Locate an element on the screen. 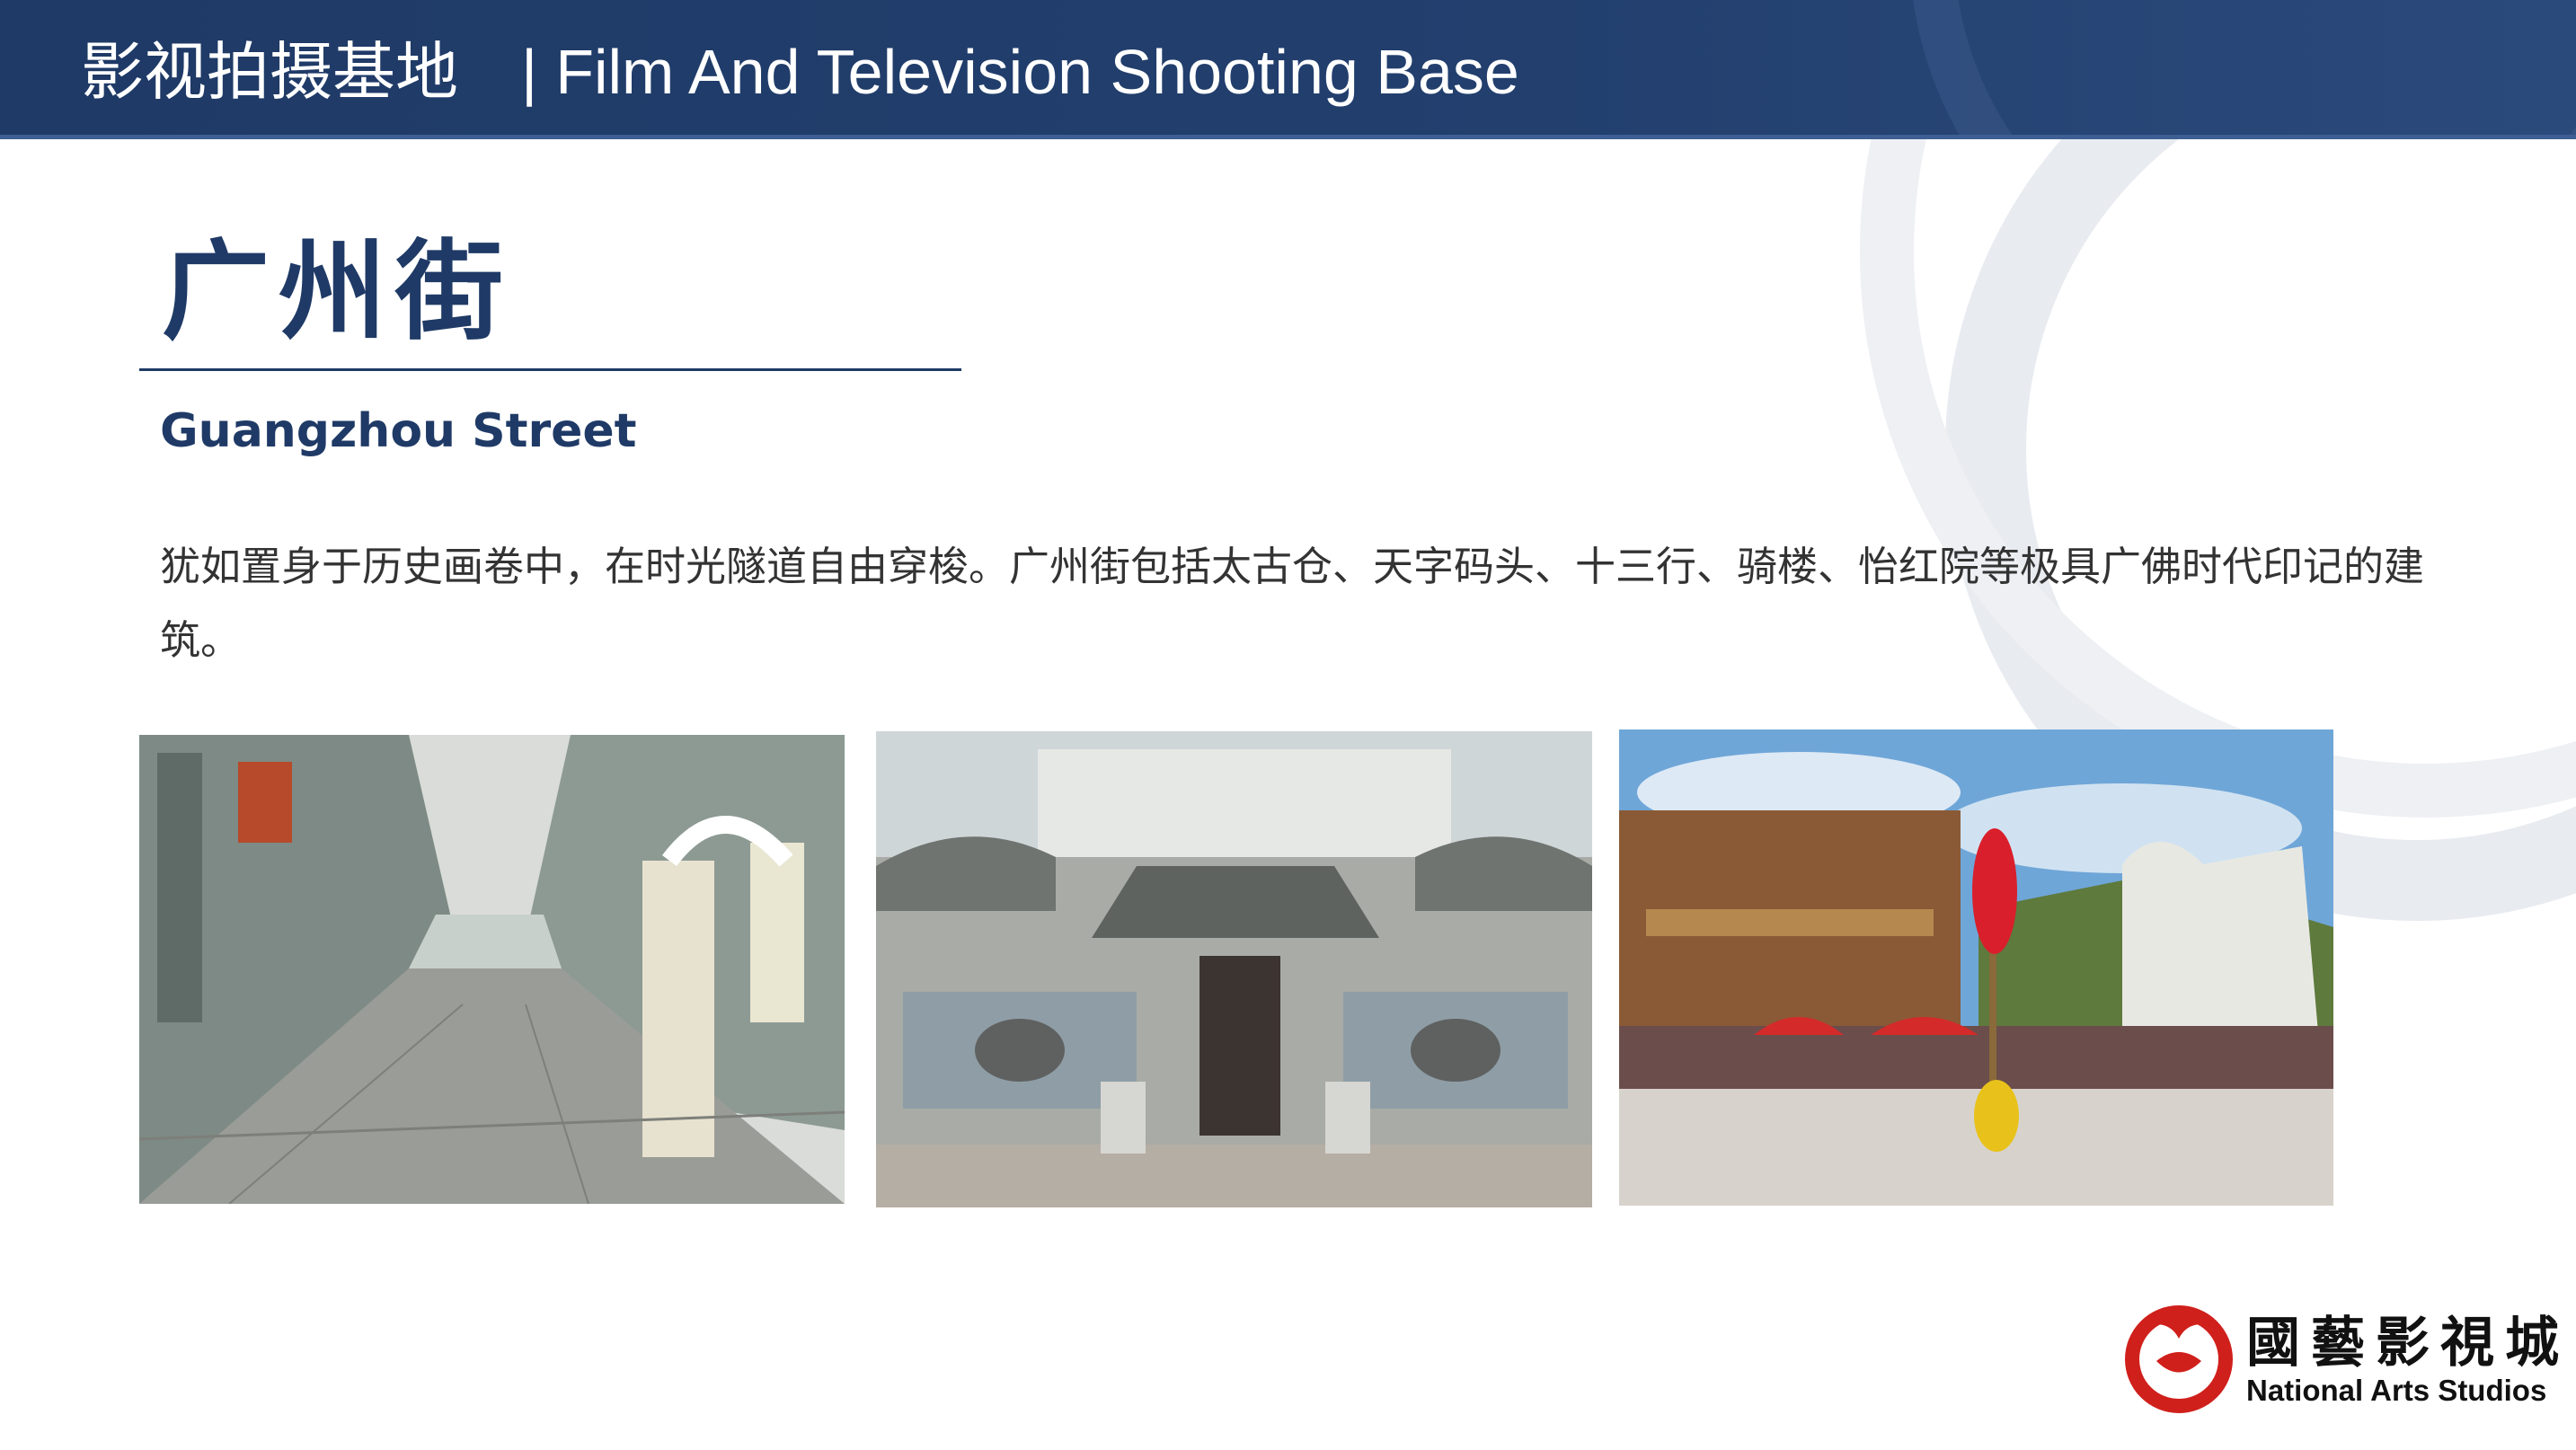 The image size is (2576, 1450). logo-name-en: National Arts Studios is located at coordinates (2396, 1390).